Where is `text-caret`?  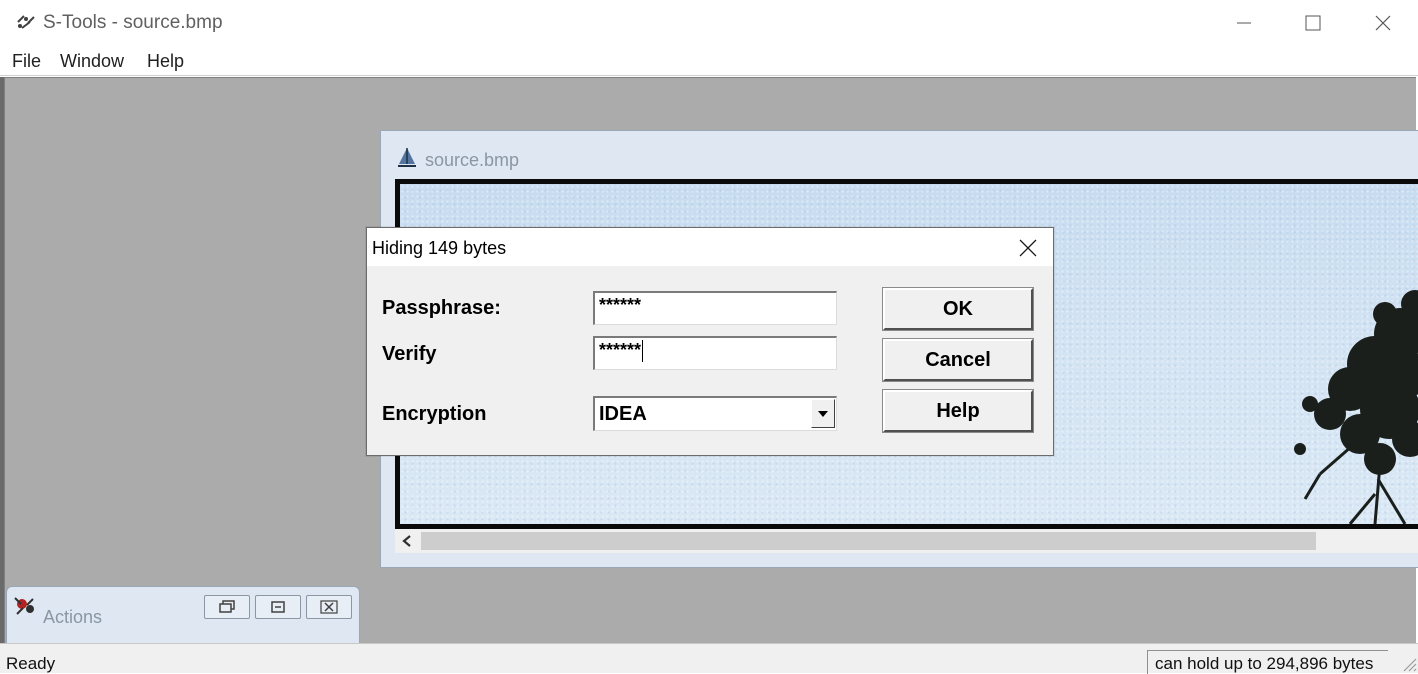 text-caret is located at coordinates (643, 351).